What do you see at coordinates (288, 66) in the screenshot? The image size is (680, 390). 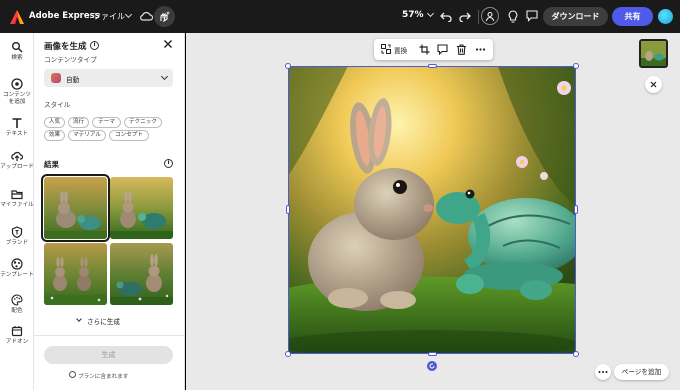 I see `resize-handle-top-left` at bounding box center [288, 66].